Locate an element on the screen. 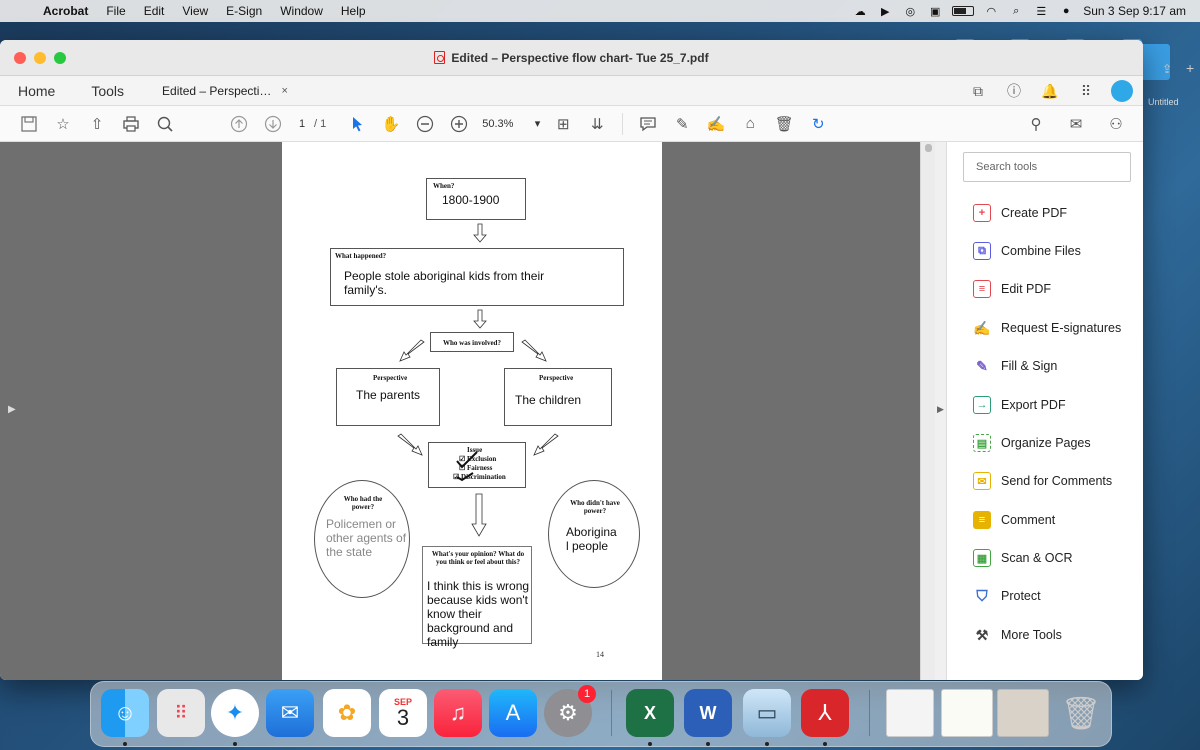 The width and height of the screenshot is (1200, 750). delete-icon: 🗑 is located at coordinates (784, 124).